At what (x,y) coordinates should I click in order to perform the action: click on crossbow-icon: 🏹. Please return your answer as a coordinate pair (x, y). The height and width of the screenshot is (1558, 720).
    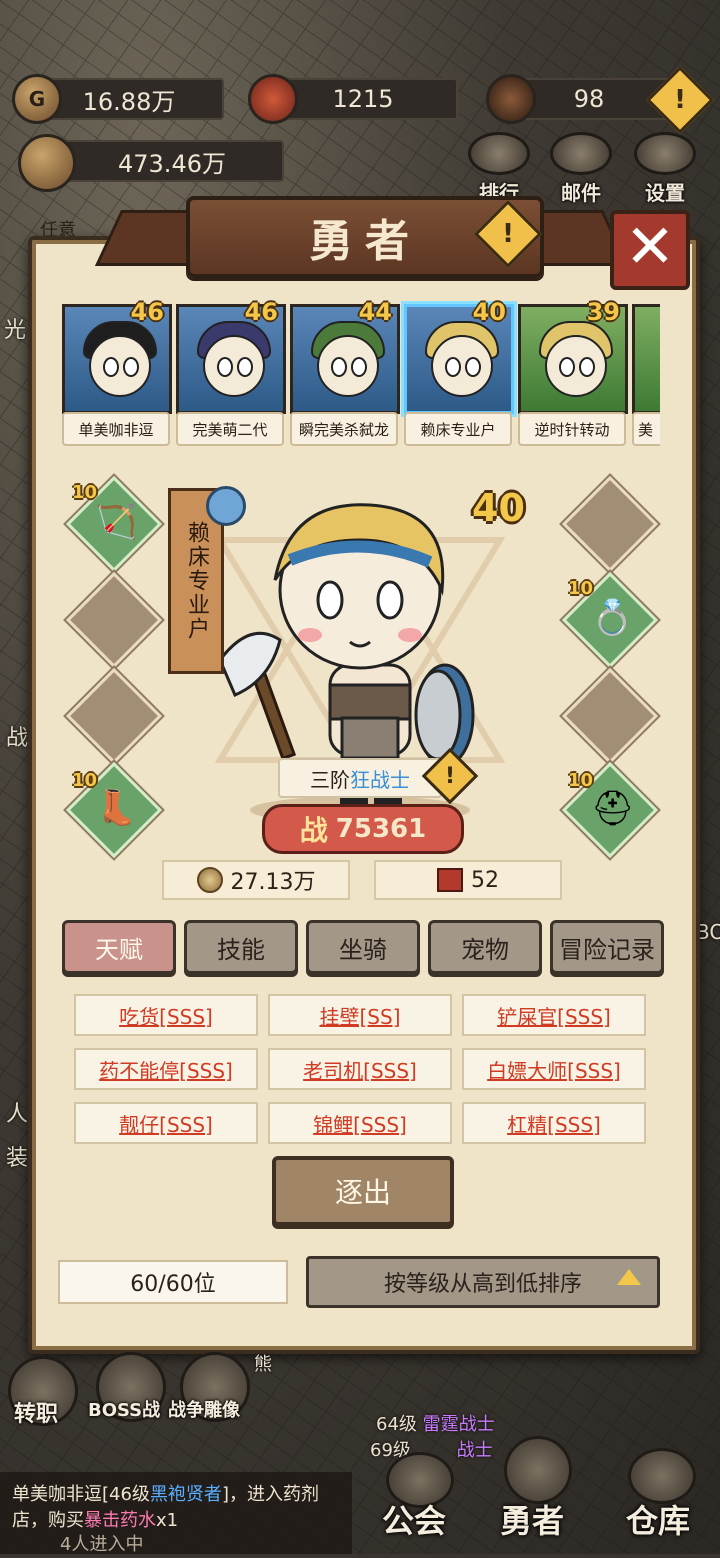
    Looking at the image, I should click on (116, 522).